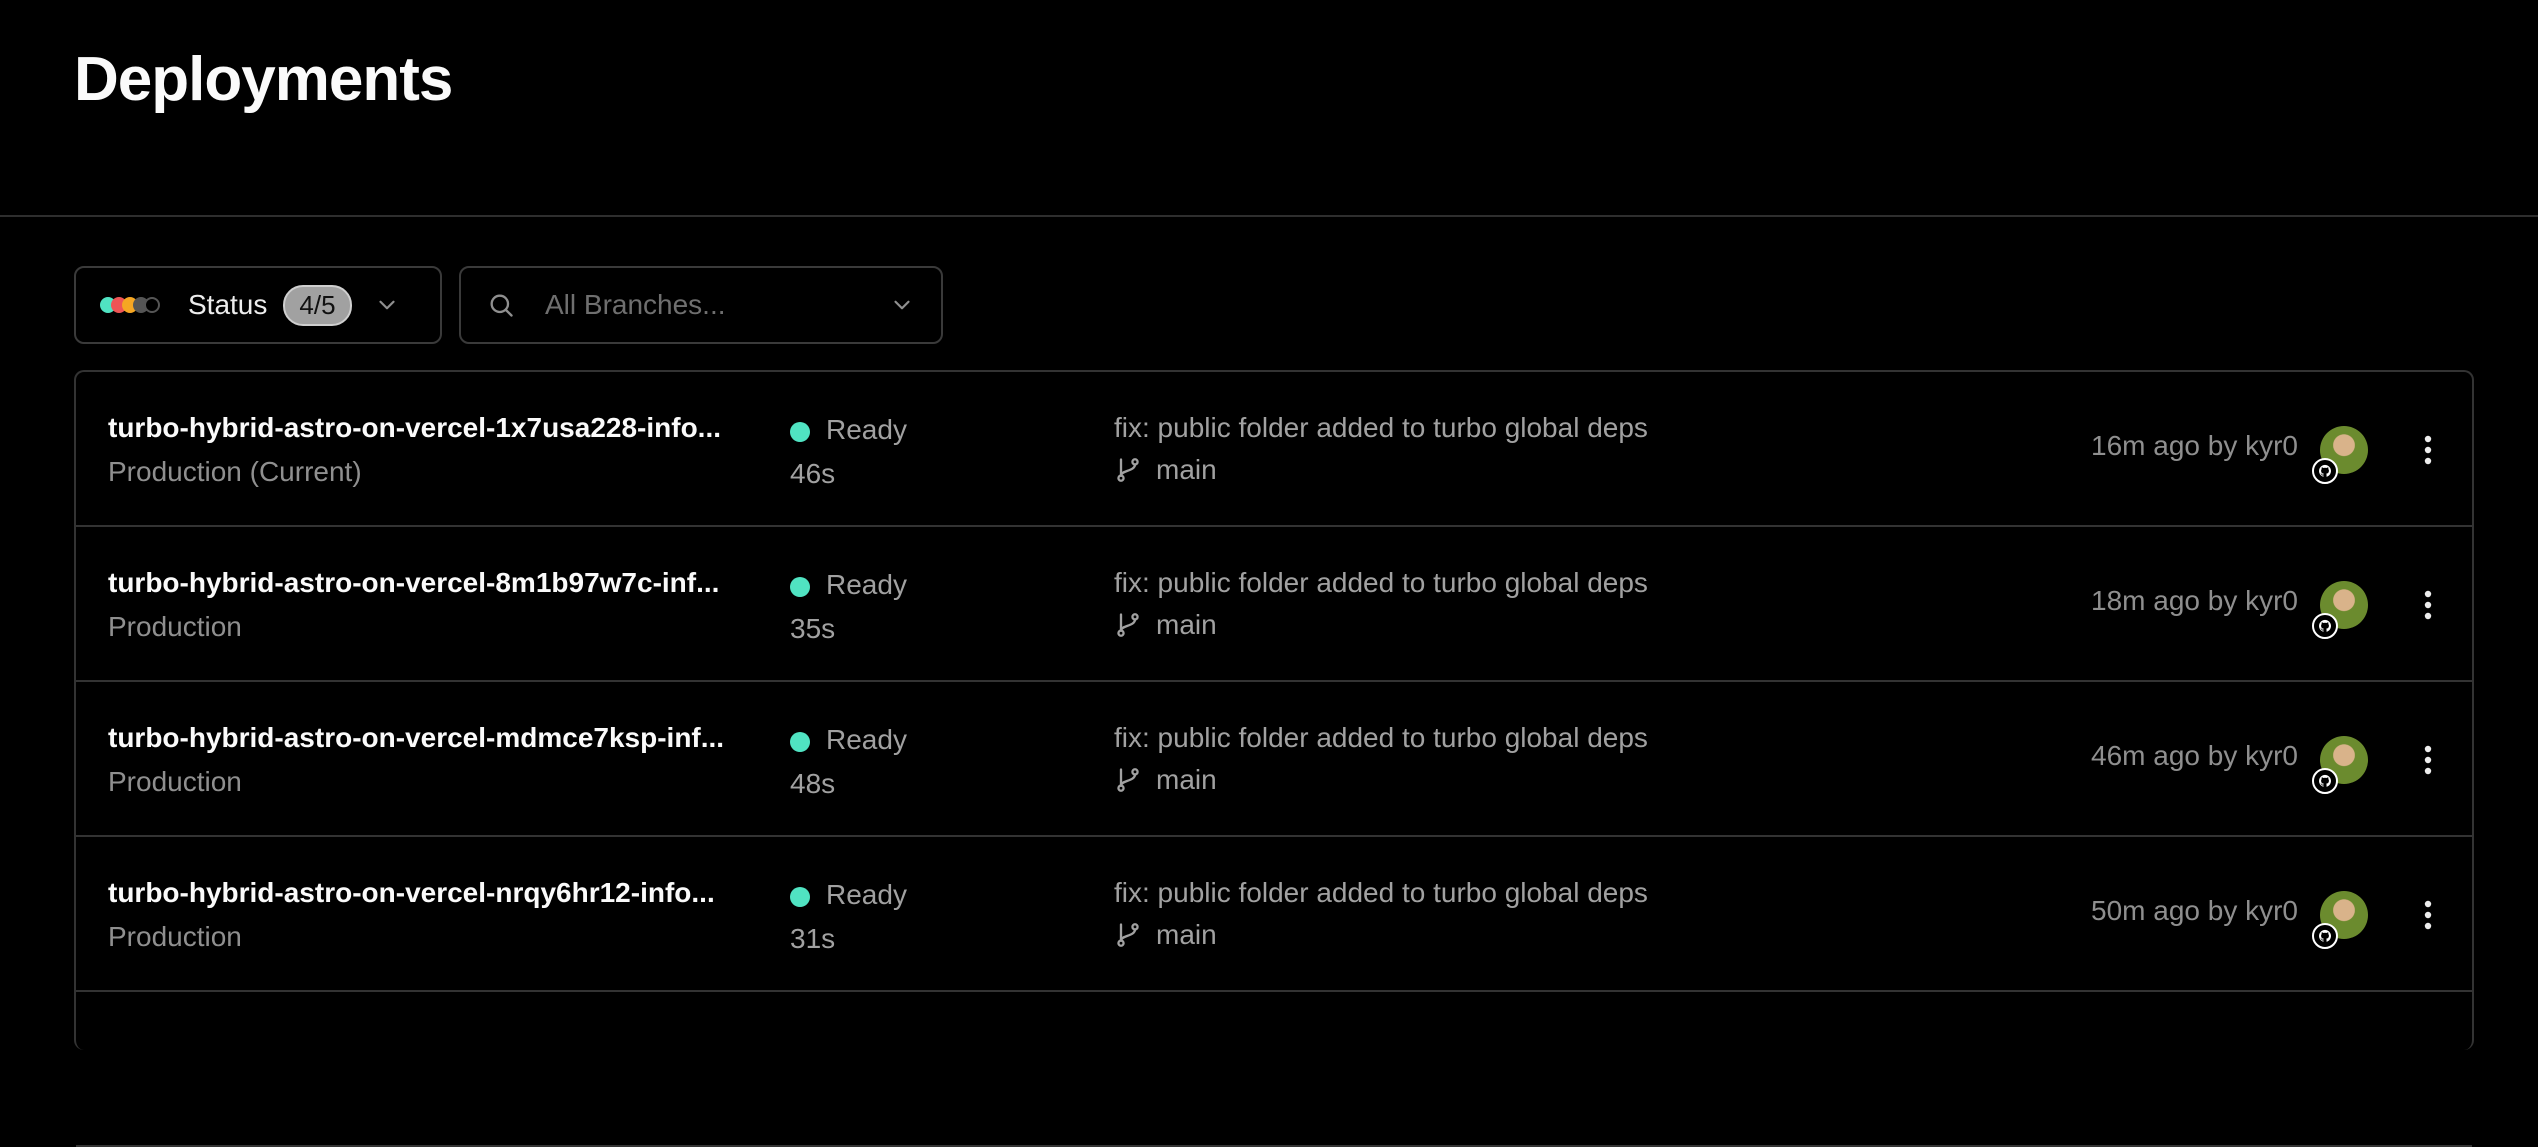 Image resolution: width=2538 pixels, height=1147 pixels. Describe the element at coordinates (2194, 600) in the screenshot. I see `deployment-time-author: 18m ago by kyr0` at that location.